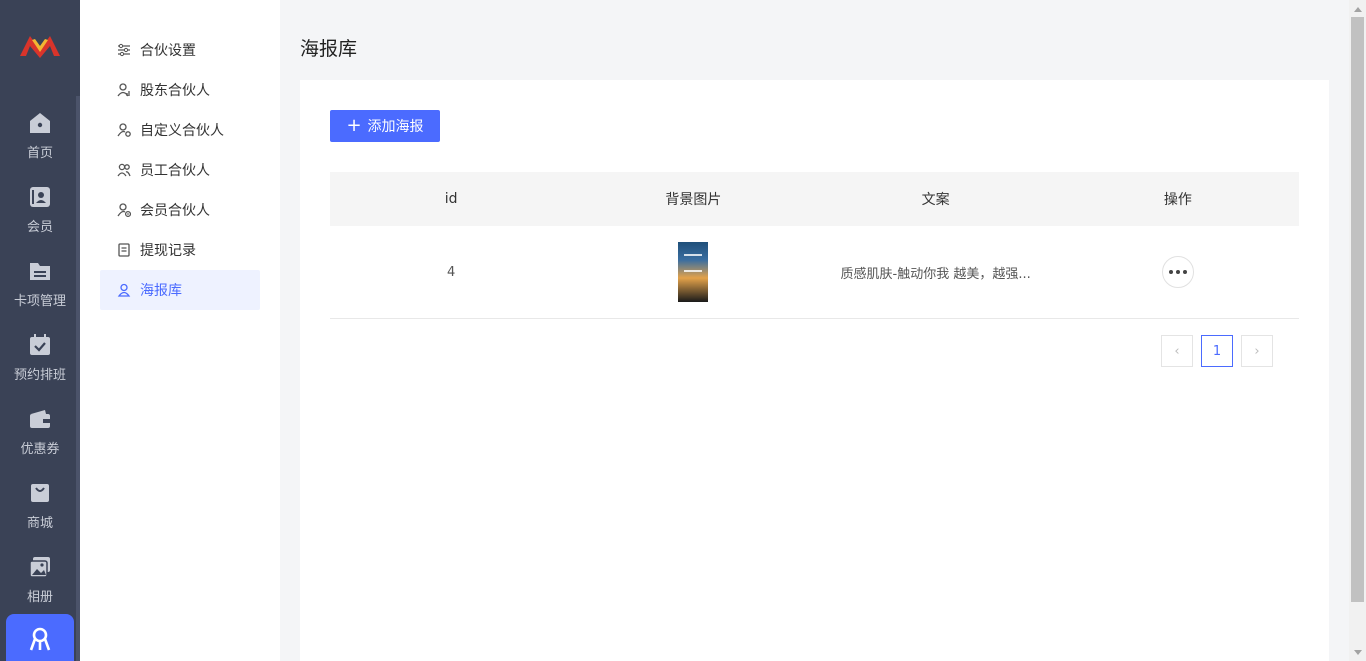 Image resolution: width=1366 pixels, height=661 pixels. Describe the element at coordinates (124, 50) in the screenshot. I see `sliders-icon` at that location.